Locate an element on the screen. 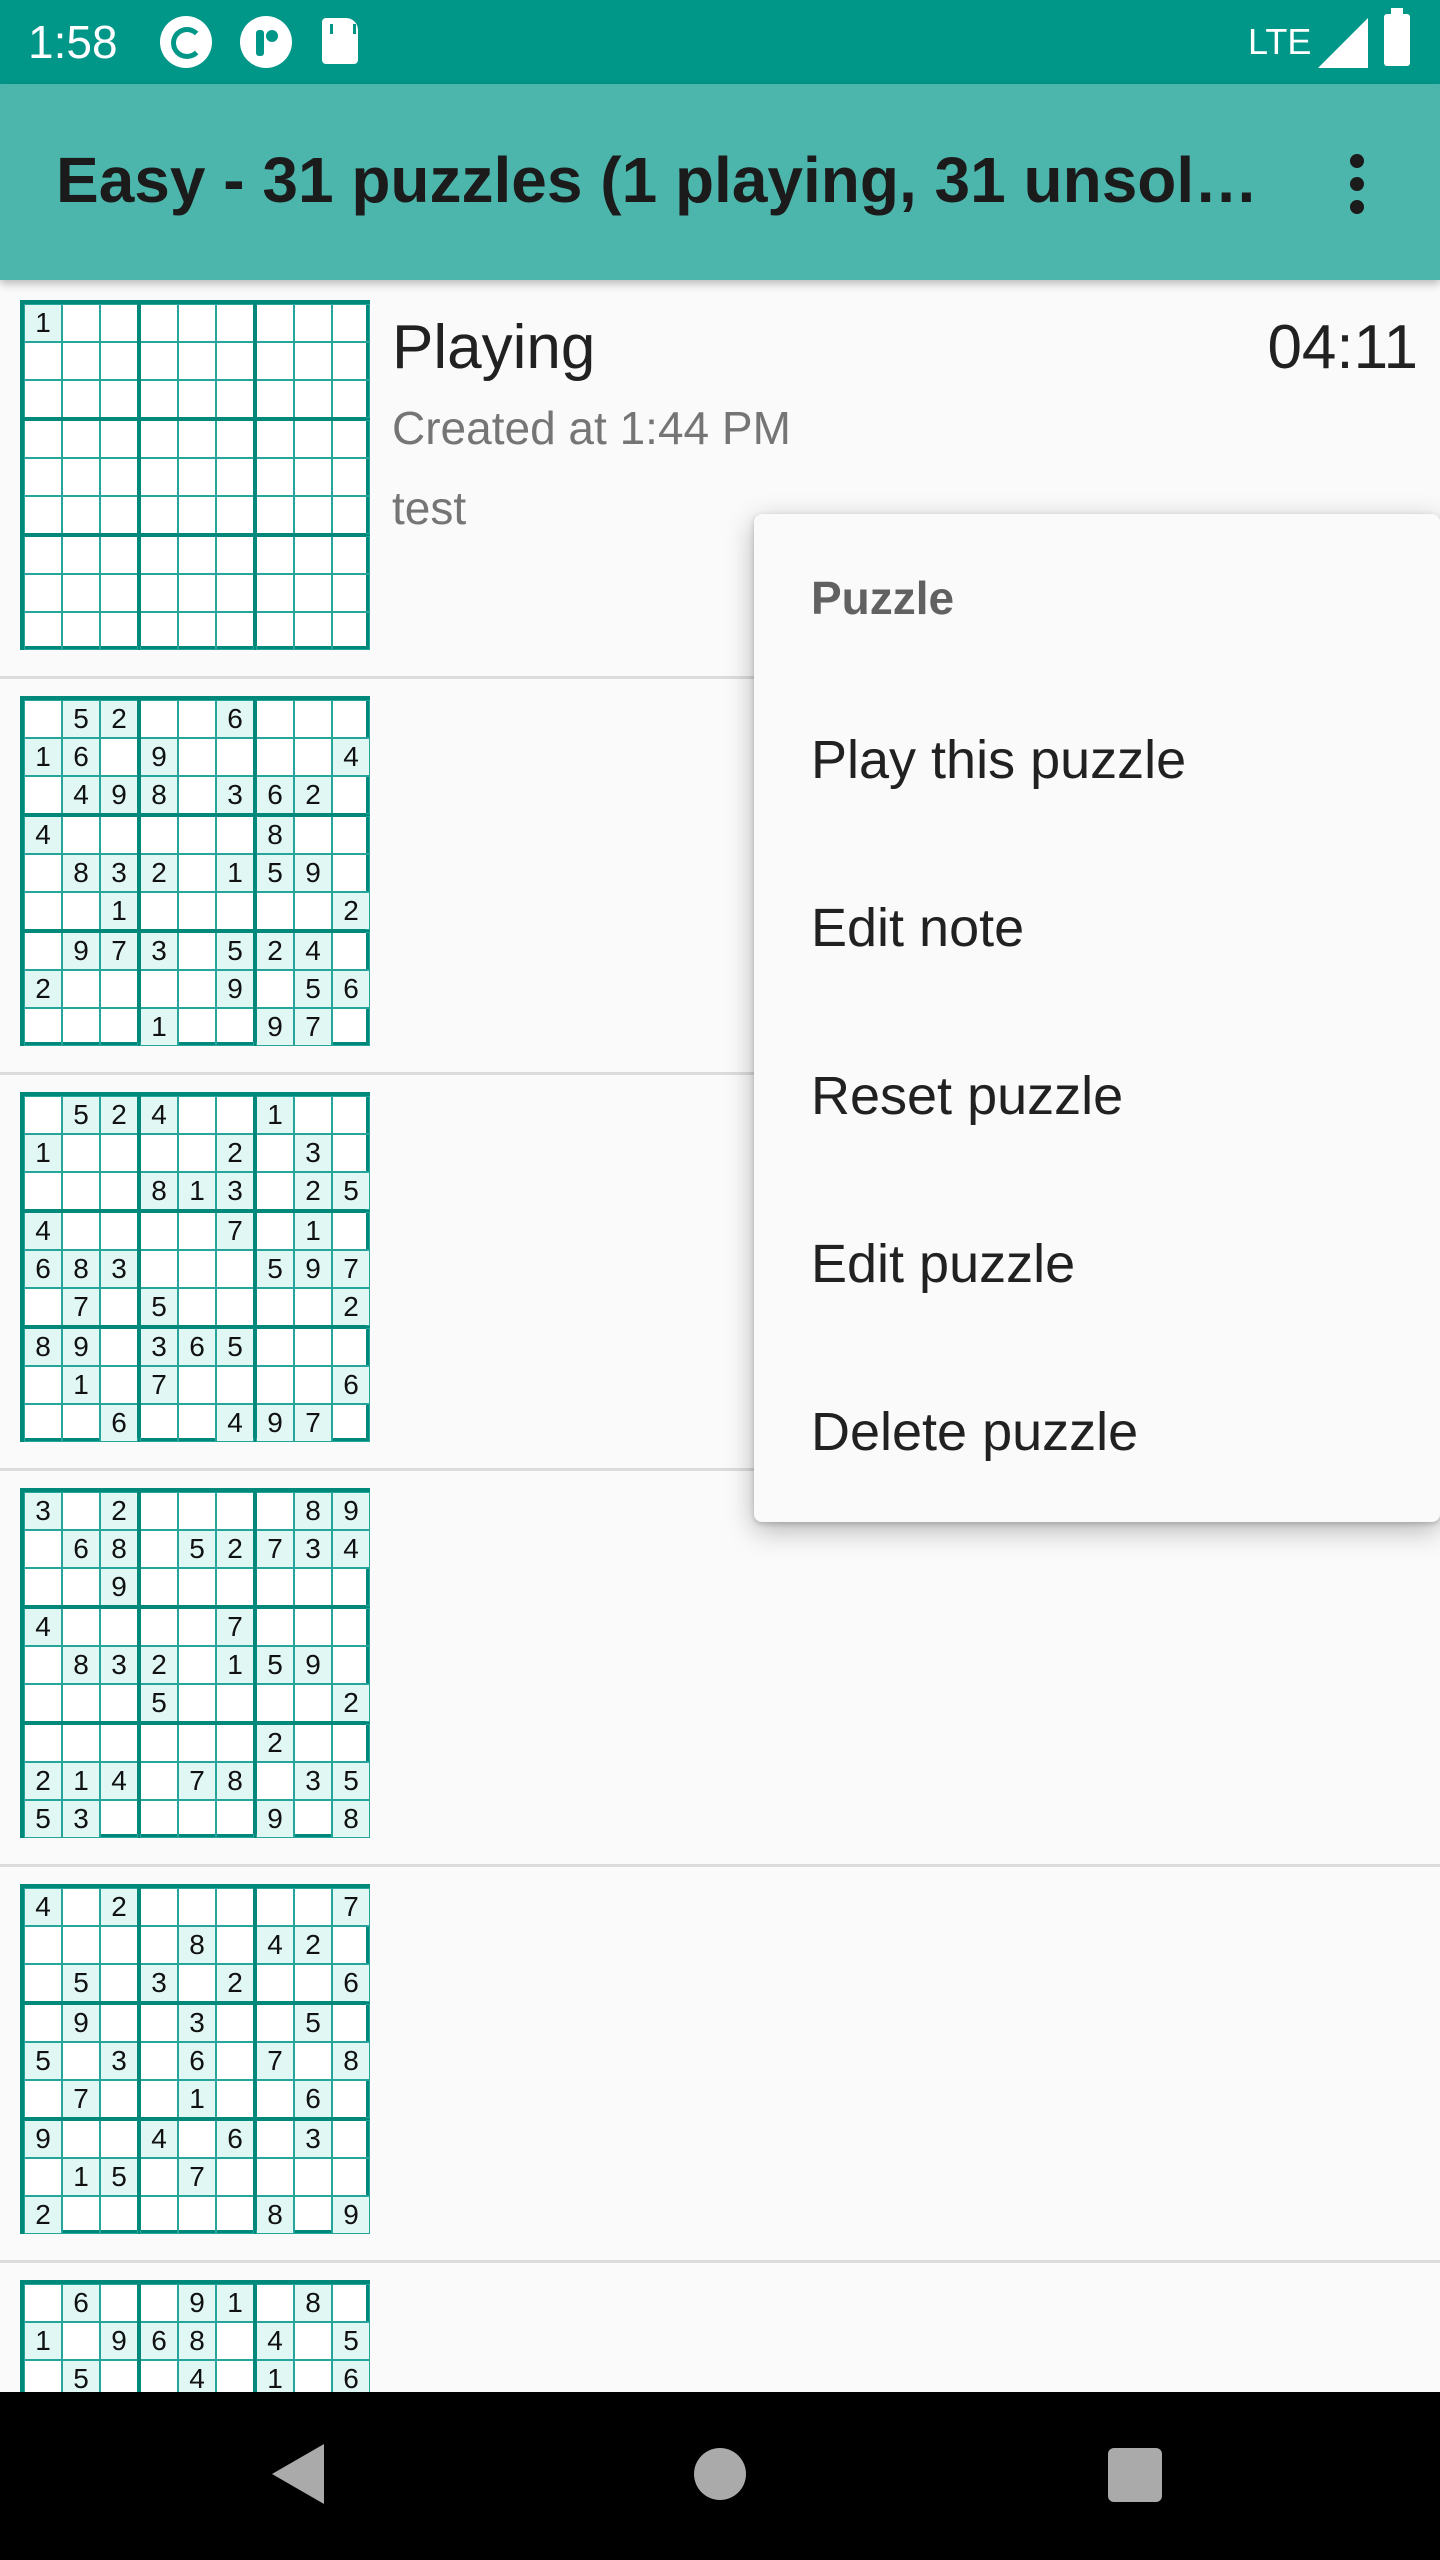  puzzle-created: Created at 1:44 PM is located at coordinates (591, 428).